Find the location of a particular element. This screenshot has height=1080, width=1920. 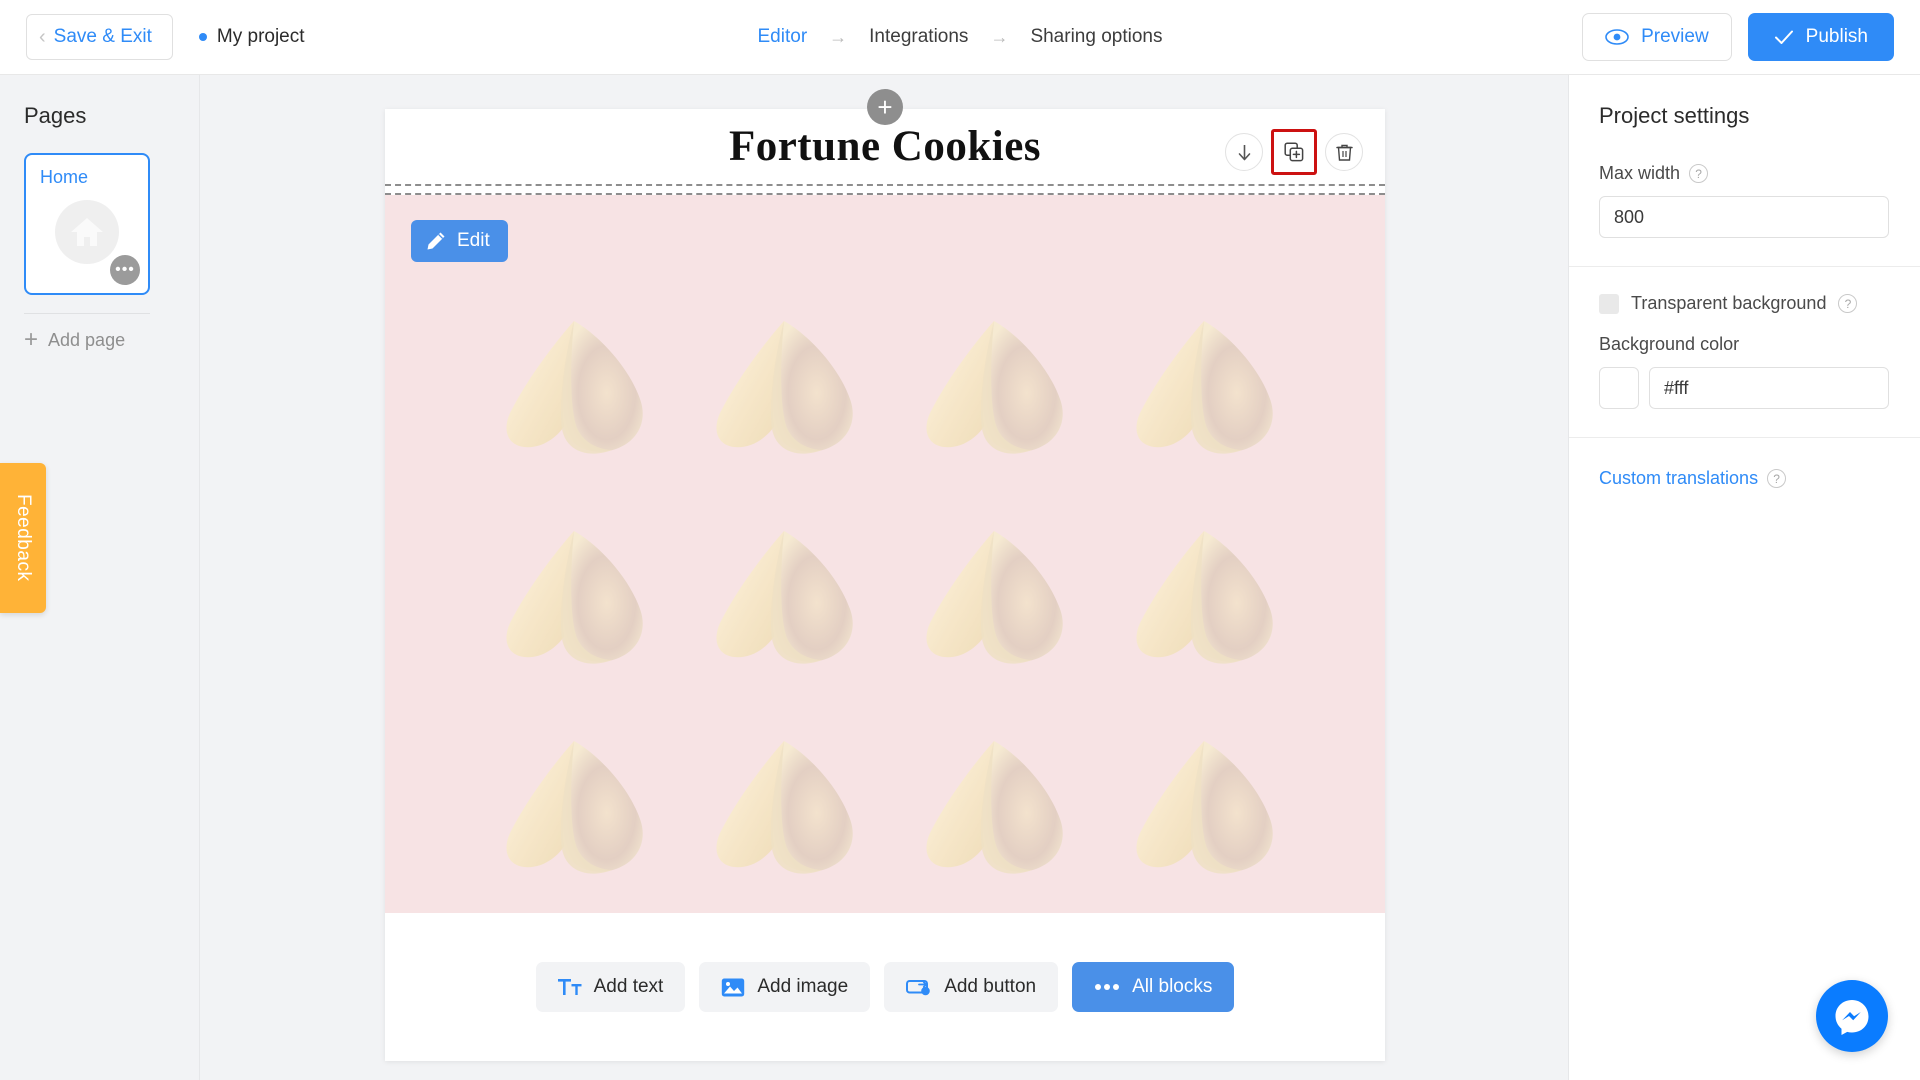

eye-icon is located at coordinates (1617, 37).